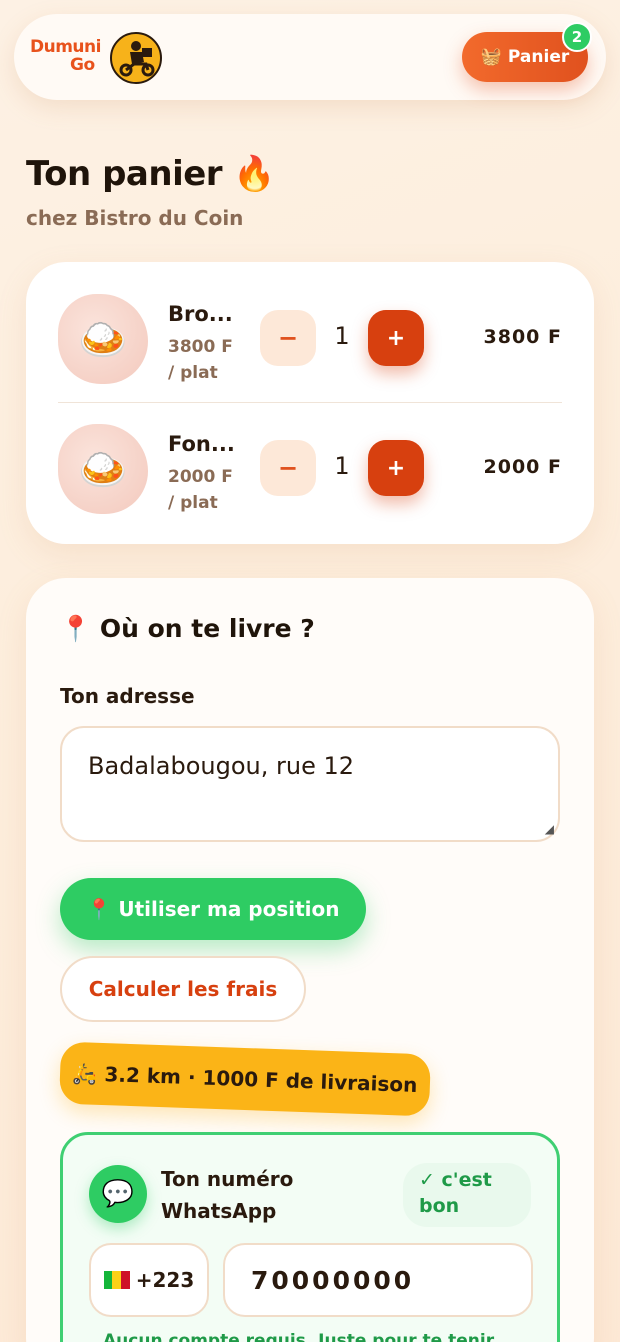 The width and height of the screenshot is (620, 1342). What do you see at coordinates (183, 989) in the screenshot?
I see `calculate-fees-button: Calculer les frais` at bounding box center [183, 989].